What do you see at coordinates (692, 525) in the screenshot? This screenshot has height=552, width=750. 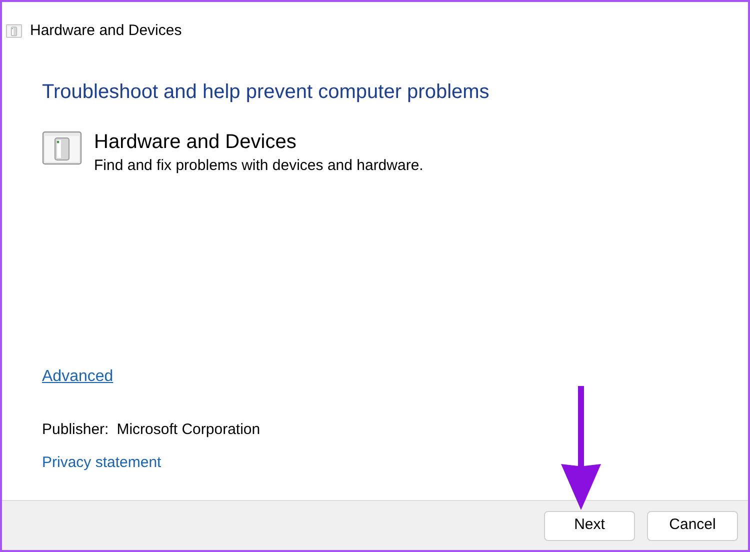 I see `cancel-button: Cancel` at bounding box center [692, 525].